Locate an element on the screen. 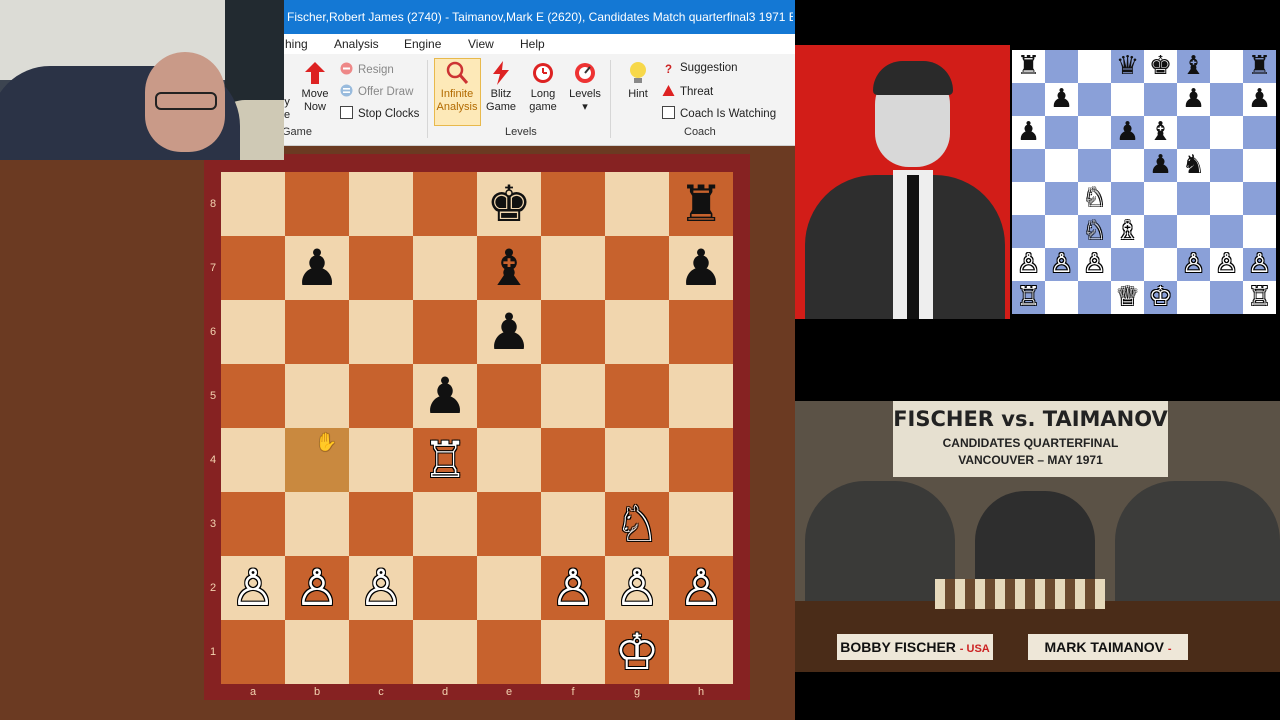 This screenshot has height=720, width=1280. menu-training: hing is located at coordinates (296, 44).